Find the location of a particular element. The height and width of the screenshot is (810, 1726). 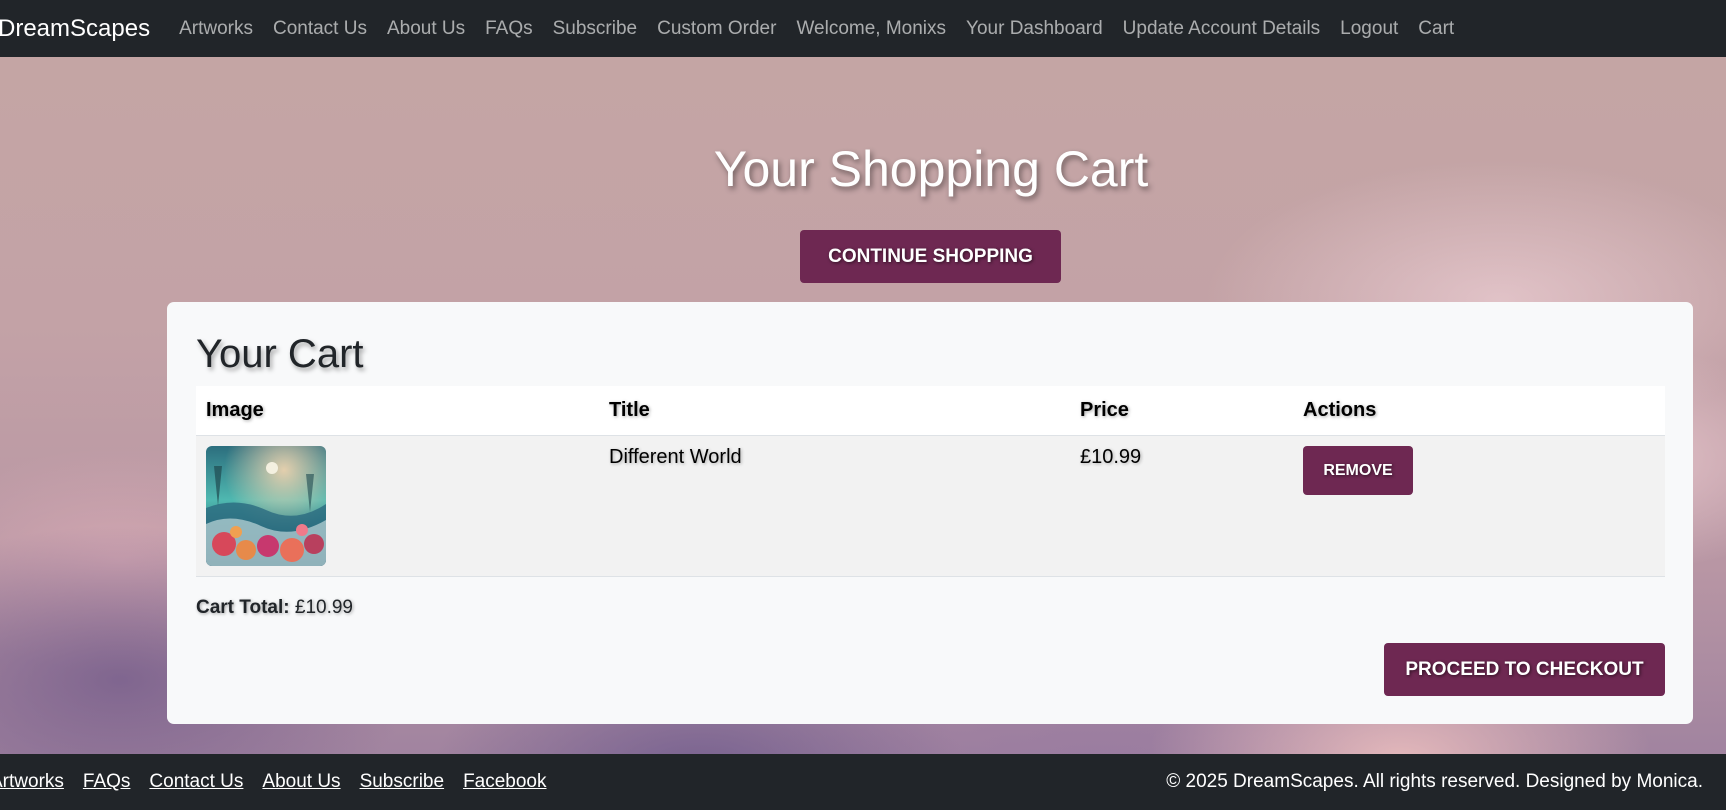

column-header-price: Price is located at coordinates (1181, 411).